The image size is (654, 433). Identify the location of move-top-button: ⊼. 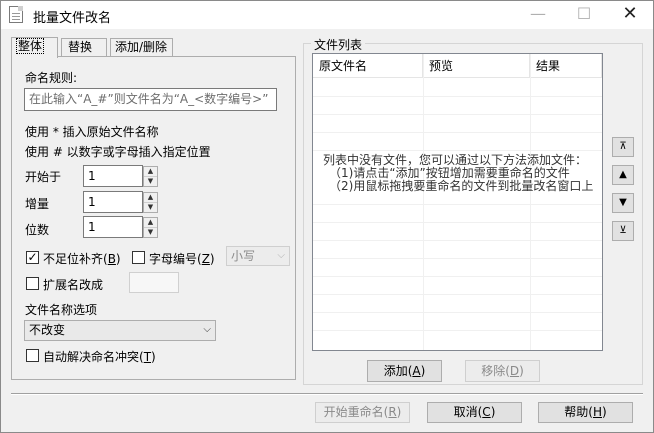
(623, 147).